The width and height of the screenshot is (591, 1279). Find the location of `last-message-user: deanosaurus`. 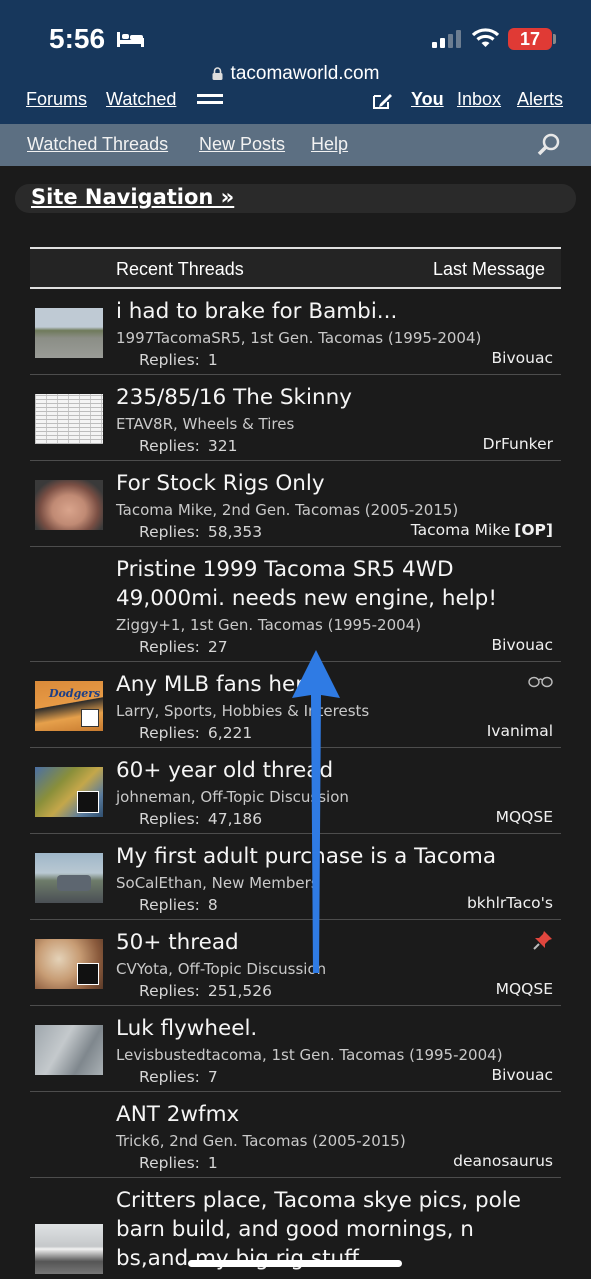

last-message-user: deanosaurus is located at coordinates (503, 1161).